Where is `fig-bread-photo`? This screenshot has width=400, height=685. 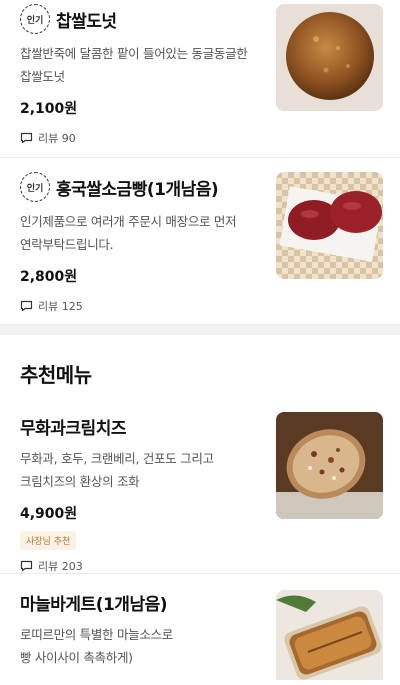 fig-bread-photo is located at coordinates (329, 465).